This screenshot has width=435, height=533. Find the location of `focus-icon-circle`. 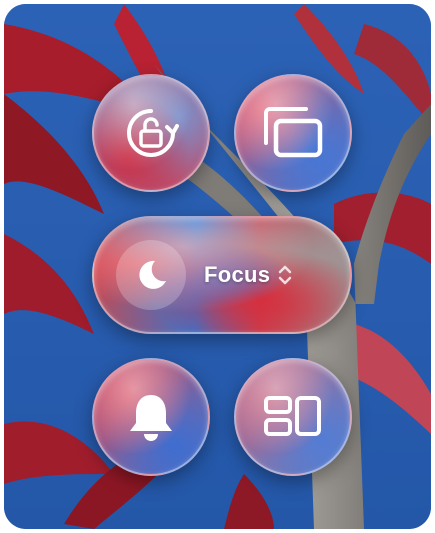

focus-icon-circle is located at coordinates (151, 275).